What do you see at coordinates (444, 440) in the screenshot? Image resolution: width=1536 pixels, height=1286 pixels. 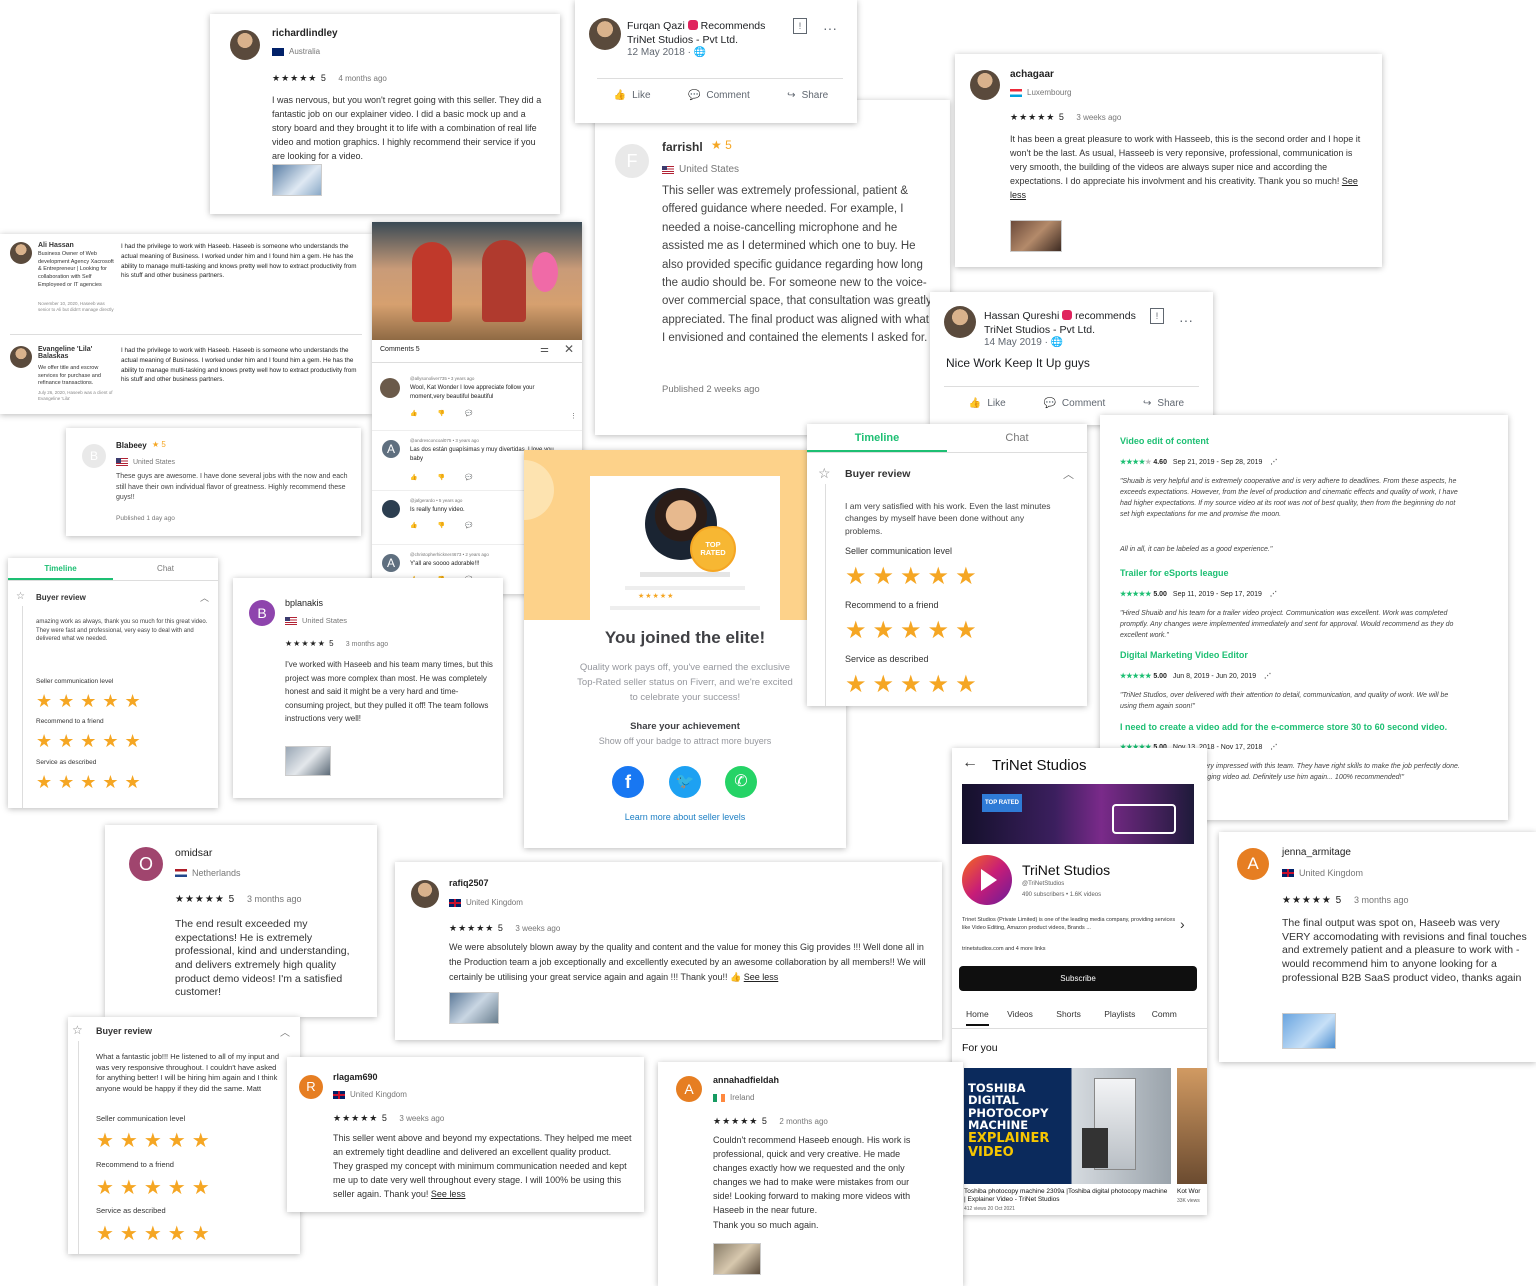 I see `comment-author: @andresconcoal075 • 3 years ago` at bounding box center [444, 440].